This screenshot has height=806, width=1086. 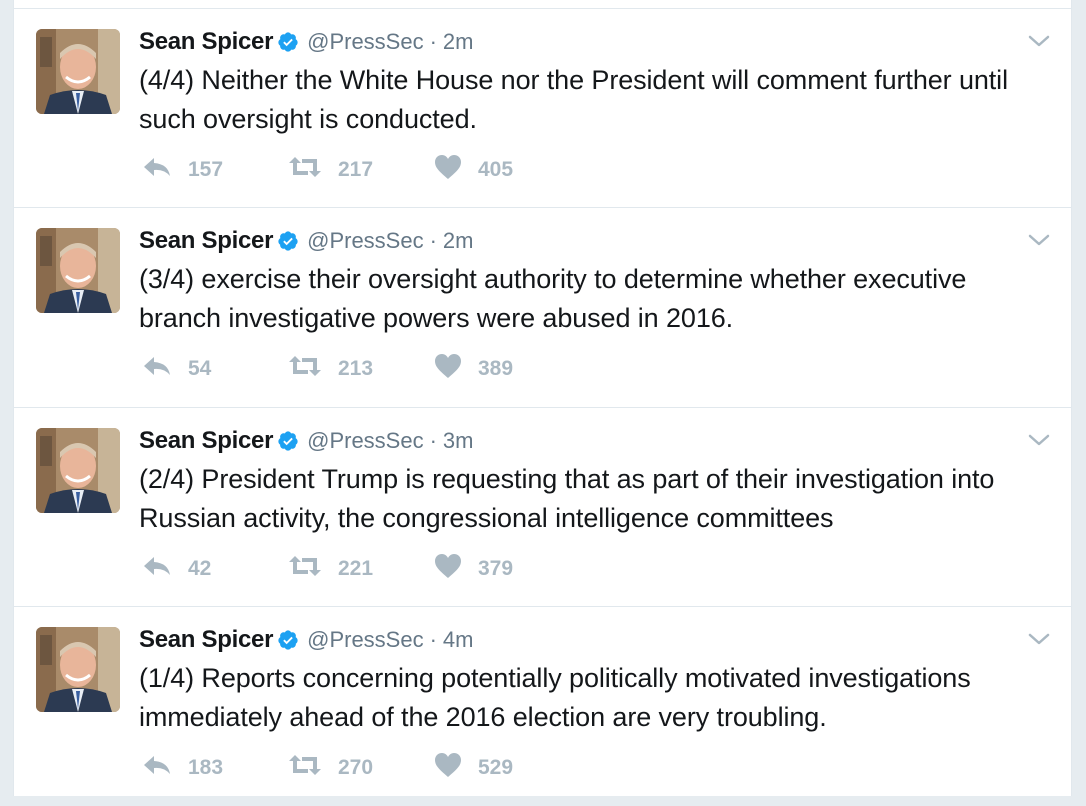 What do you see at coordinates (458, 441) in the screenshot?
I see `timestamp: 3m` at bounding box center [458, 441].